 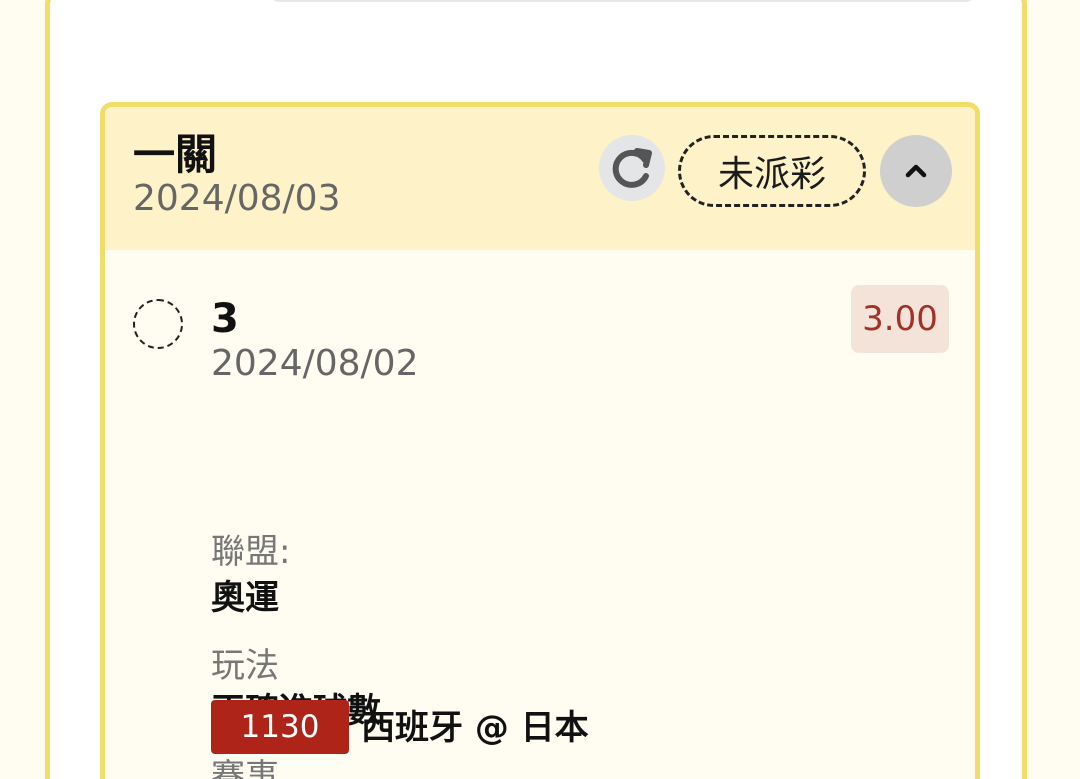 What do you see at coordinates (772, 171) in the screenshot?
I see `payout-status-badge: 未派彩` at bounding box center [772, 171].